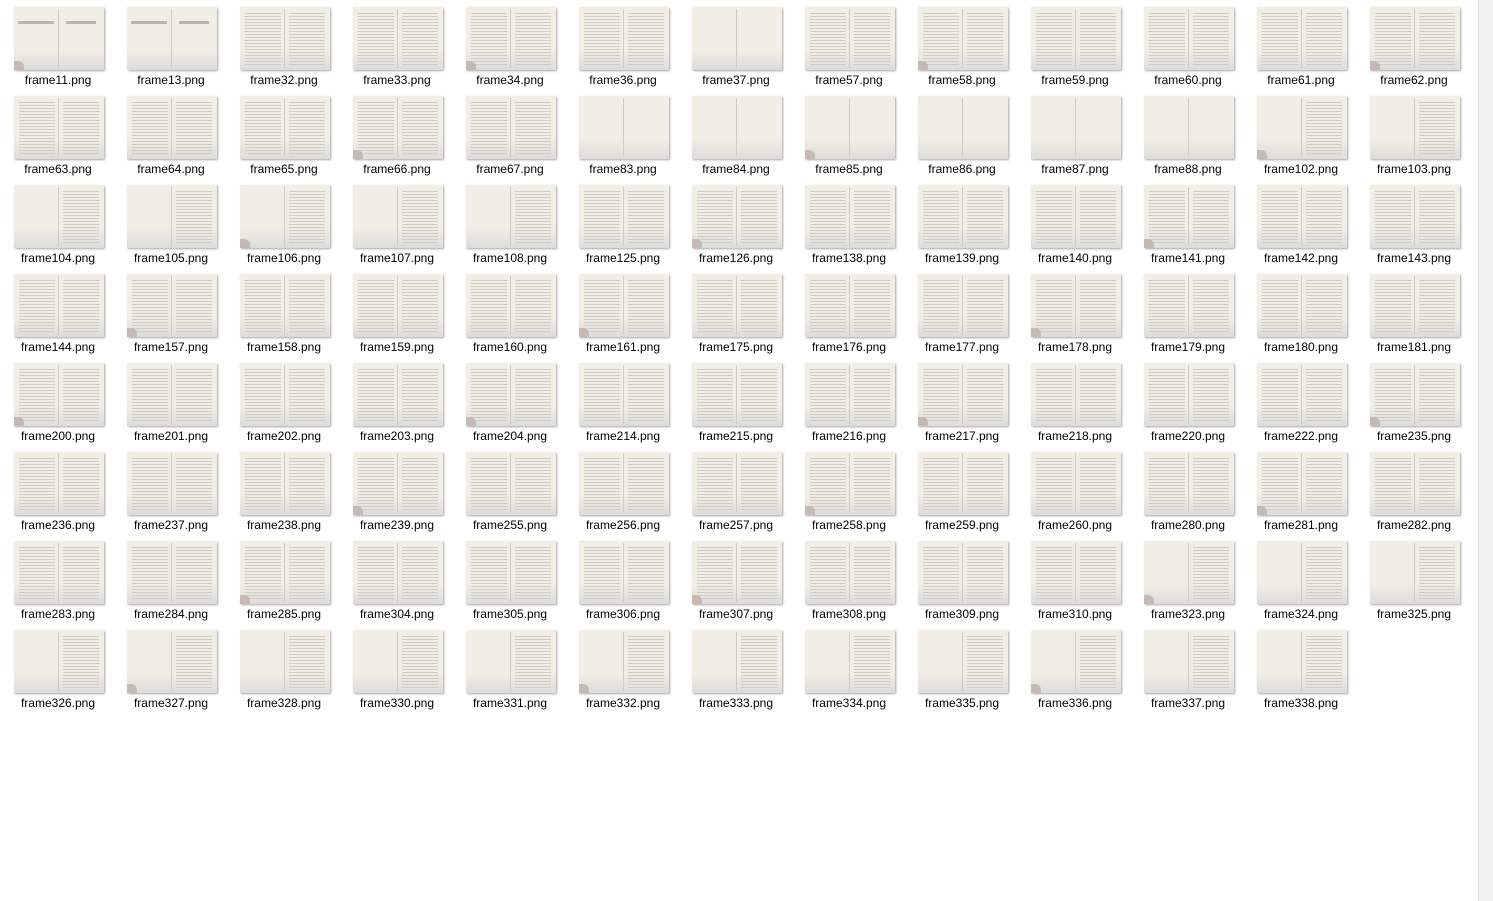 The height and width of the screenshot is (901, 1493). I want to click on file-item: frame126.png, so click(747, 222).